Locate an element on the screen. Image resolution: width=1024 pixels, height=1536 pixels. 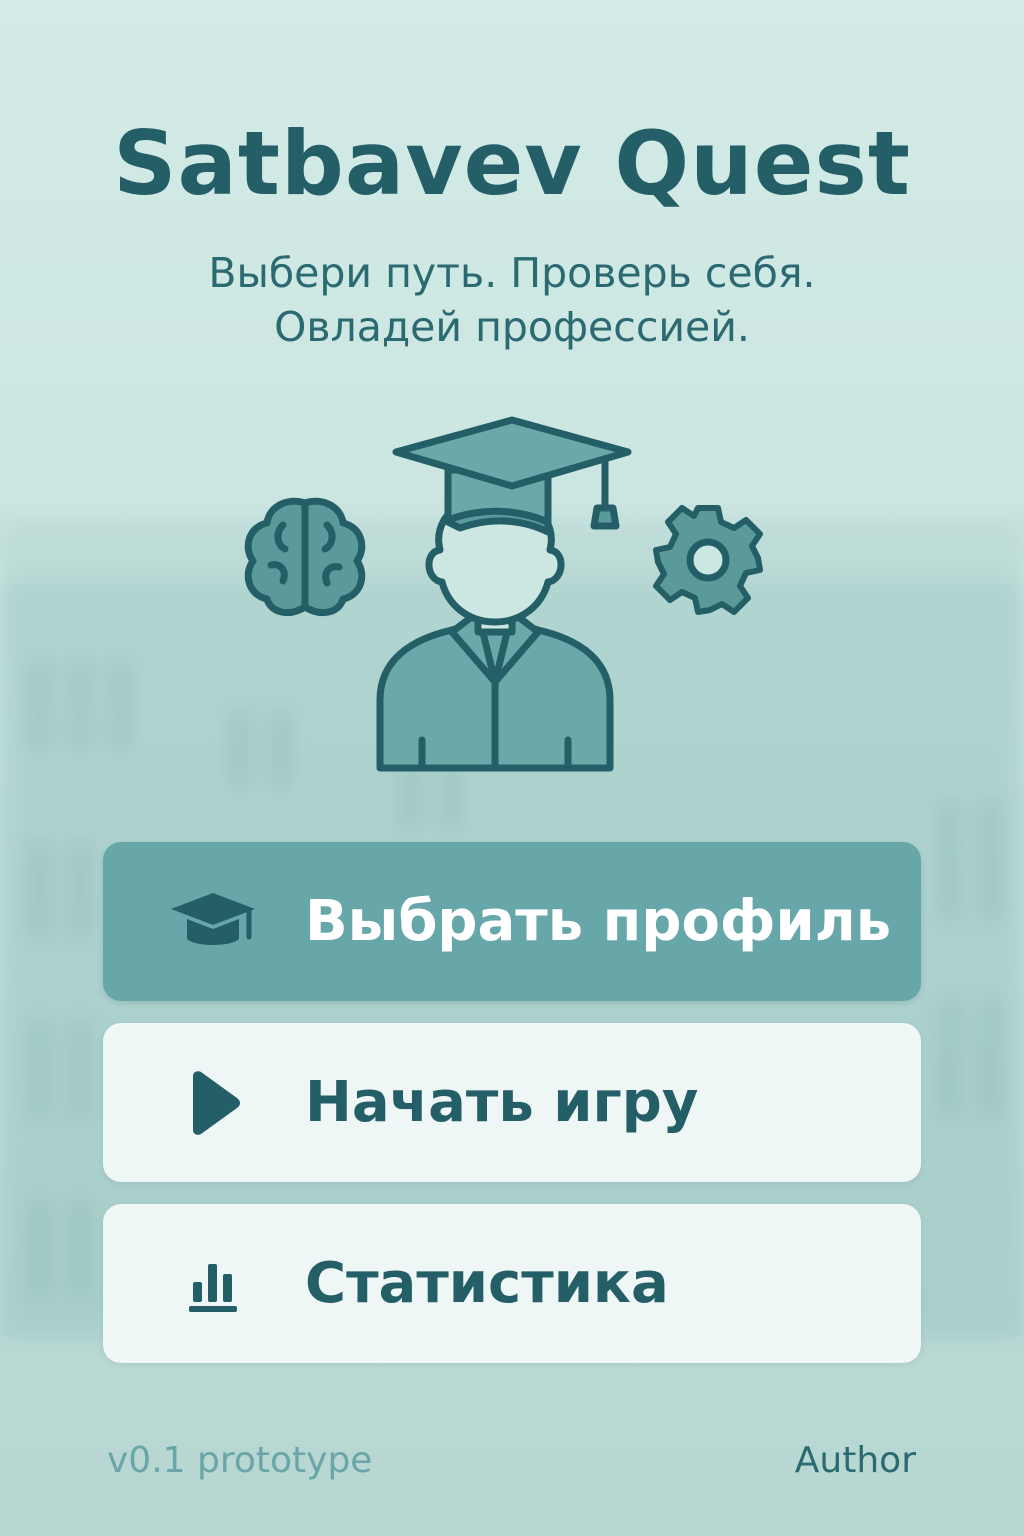
student-graduate-icon is located at coordinates (504, 594).